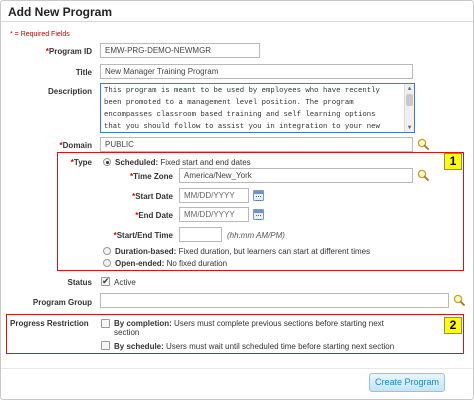 This screenshot has height=400, width=474. I want to click on callout-badge-2: 2, so click(453, 325).